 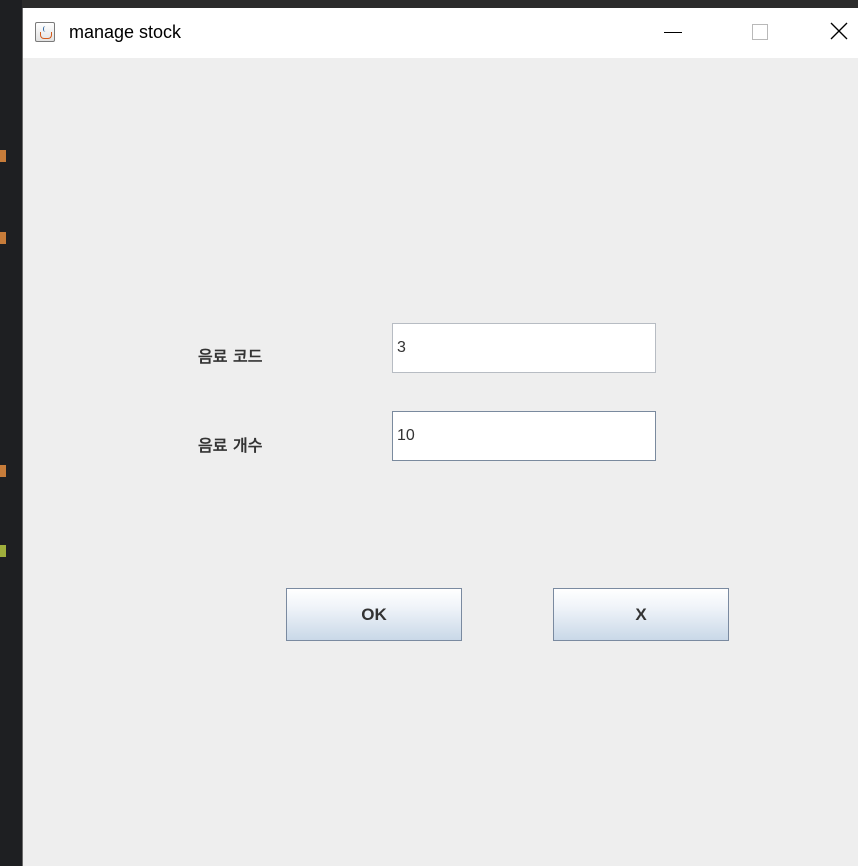 What do you see at coordinates (374, 614) in the screenshot?
I see `ok-button: OK` at bounding box center [374, 614].